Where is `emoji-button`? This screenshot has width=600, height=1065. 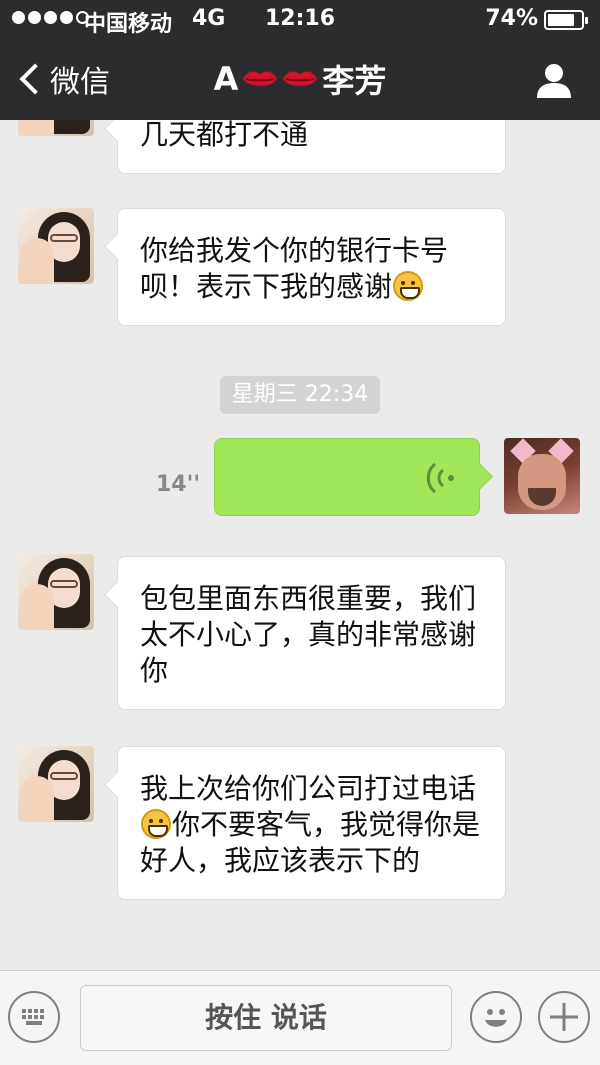
emoji-button is located at coordinates (496, 1017).